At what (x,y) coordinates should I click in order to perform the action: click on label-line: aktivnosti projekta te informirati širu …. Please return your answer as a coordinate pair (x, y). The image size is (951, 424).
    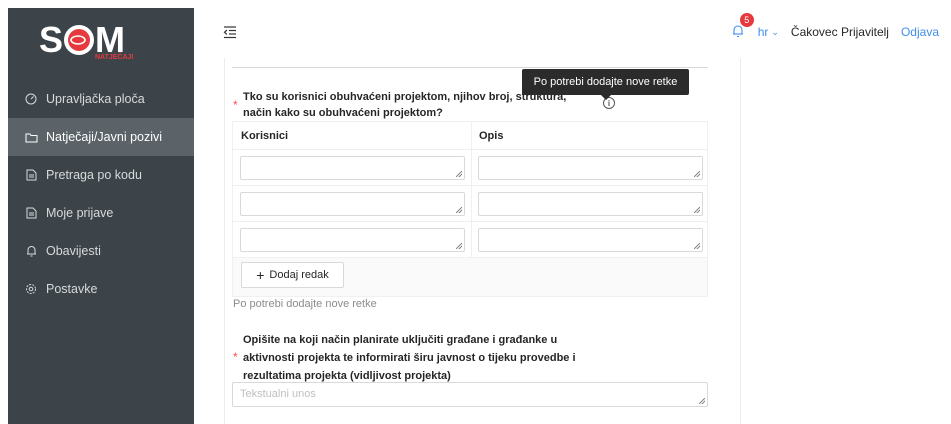
    Looking at the image, I should click on (409, 358).